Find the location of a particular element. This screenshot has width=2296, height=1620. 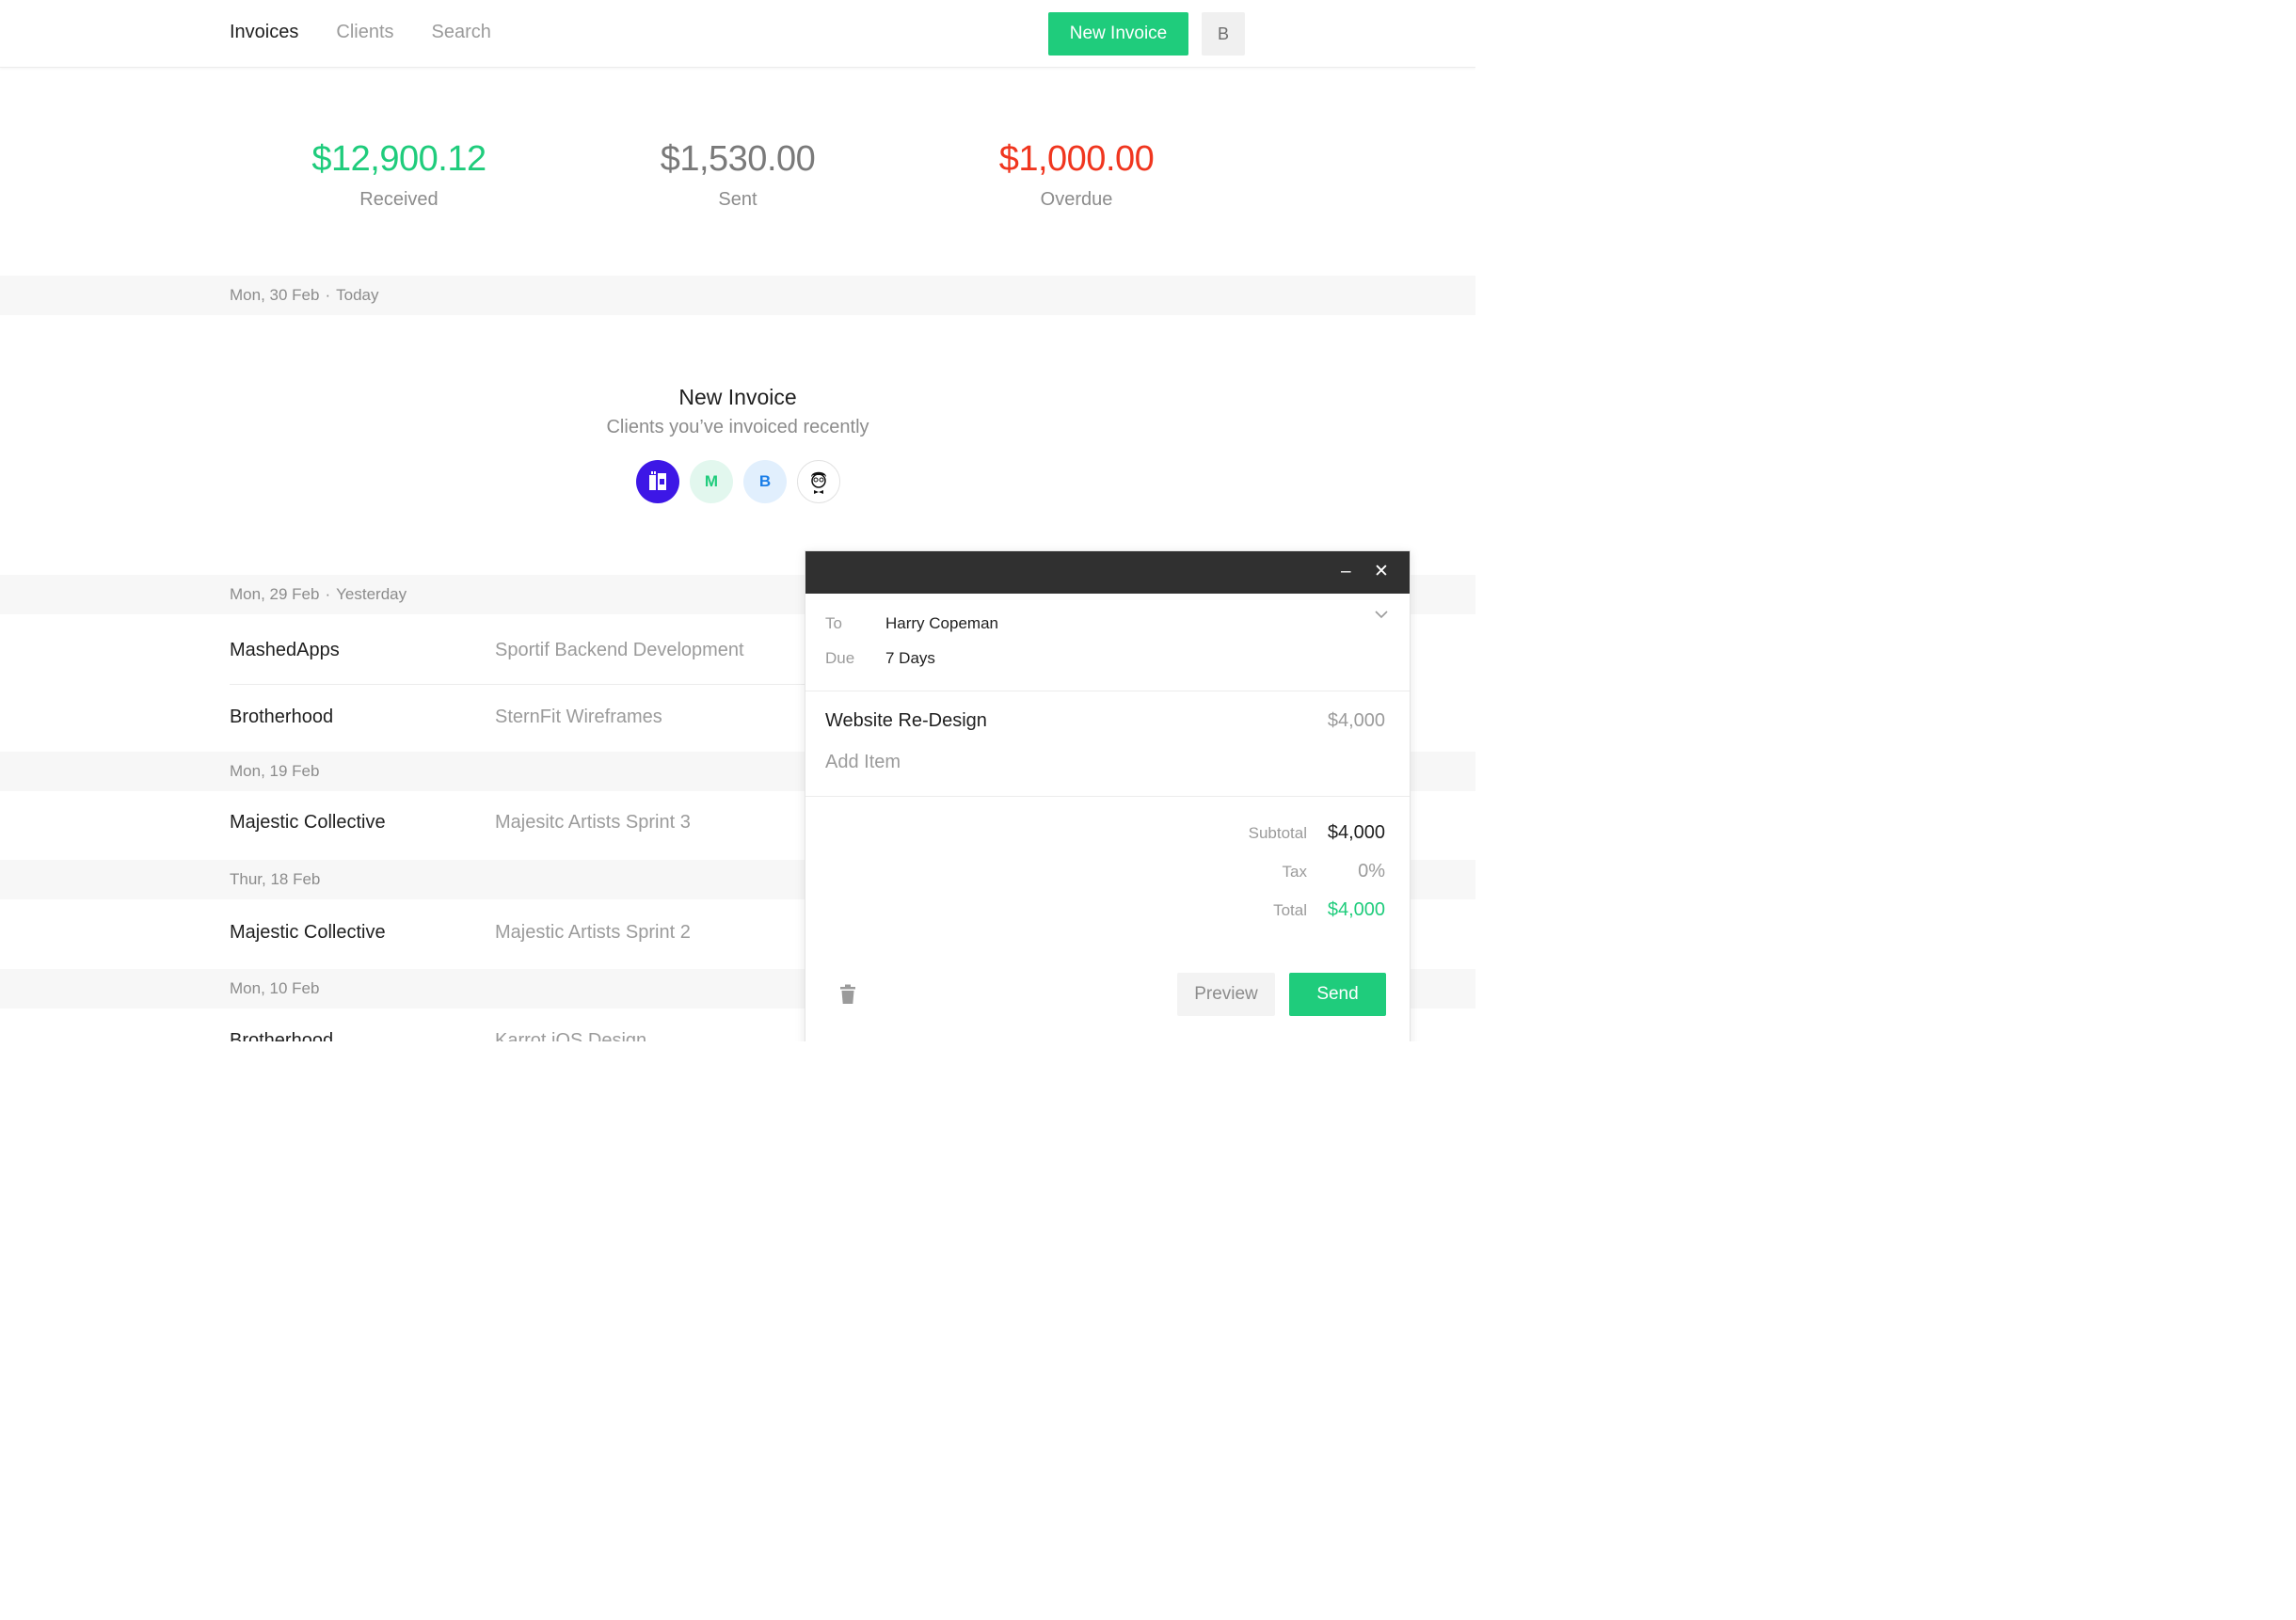

date-band-text: Mon, 29 Feb · Yesterday is located at coordinates (318, 594).